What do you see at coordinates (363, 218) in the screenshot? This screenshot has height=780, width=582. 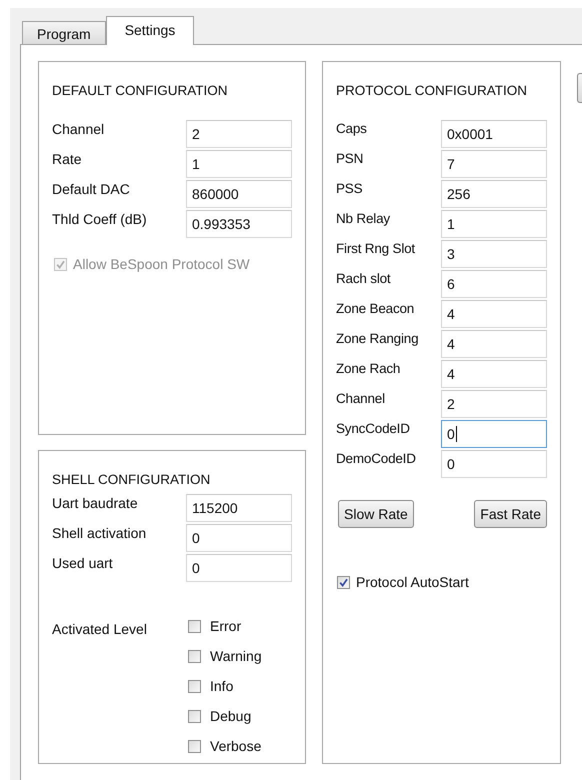 I see `field-label: Nb Relay` at bounding box center [363, 218].